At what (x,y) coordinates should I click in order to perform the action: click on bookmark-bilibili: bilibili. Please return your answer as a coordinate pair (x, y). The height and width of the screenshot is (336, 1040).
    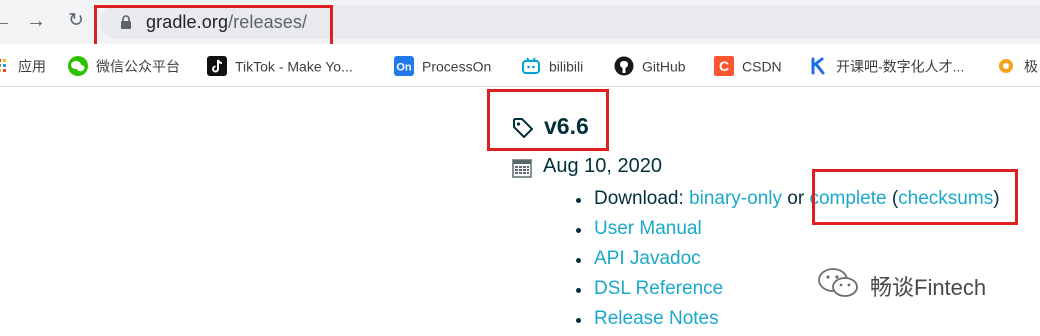
    Looking at the image, I should click on (552, 65).